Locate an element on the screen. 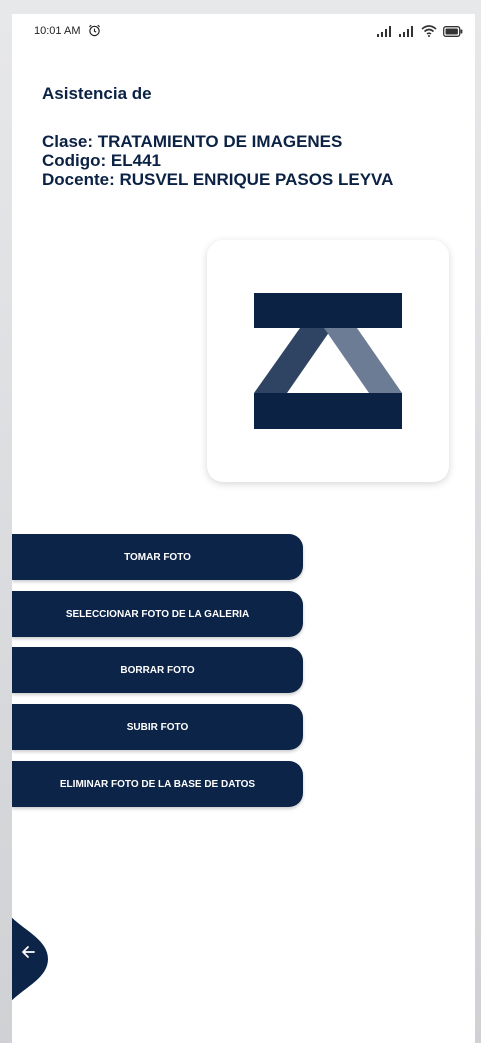  upload-photo-button: SUBIR FOTO is located at coordinates (157, 727).